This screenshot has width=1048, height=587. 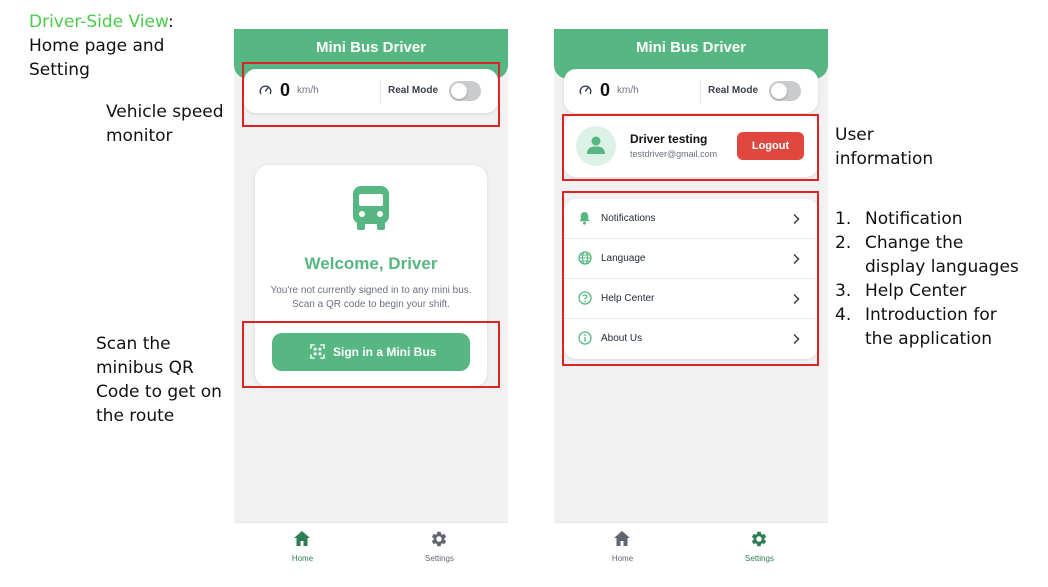 I want to click on bus-icon, so click(x=371, y=208).